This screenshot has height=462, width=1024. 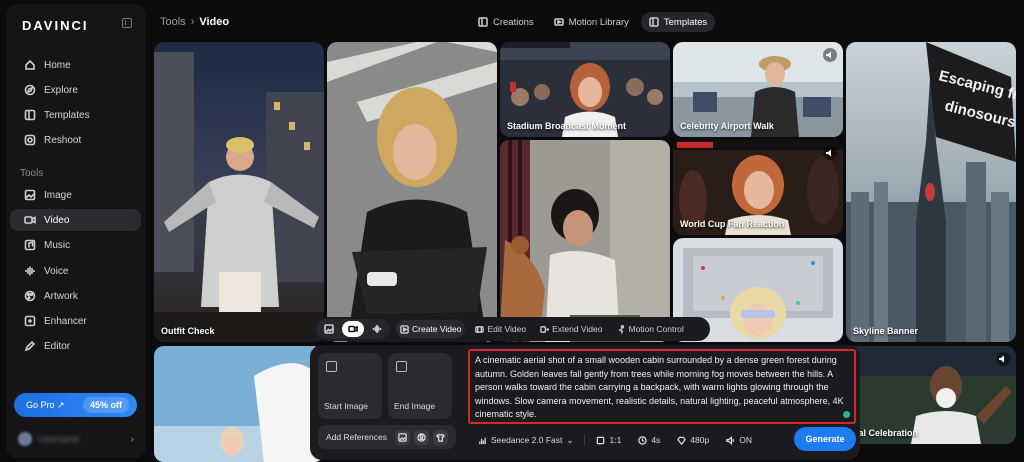 What do you see at coordinates (649, 440) in the screenshot?
I see `duration-select: 4s` at bounding box center [649, 440].